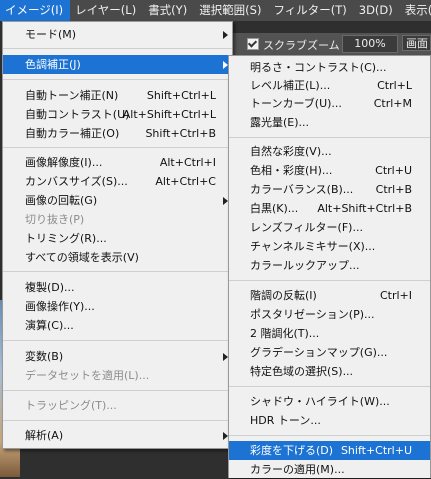 This screenshot has width=431, height=479. What do you see at coordinates (253, 44) in the screenshot?
I see `scrubby-zoom-checkbox` at bounding box center [253, 44].